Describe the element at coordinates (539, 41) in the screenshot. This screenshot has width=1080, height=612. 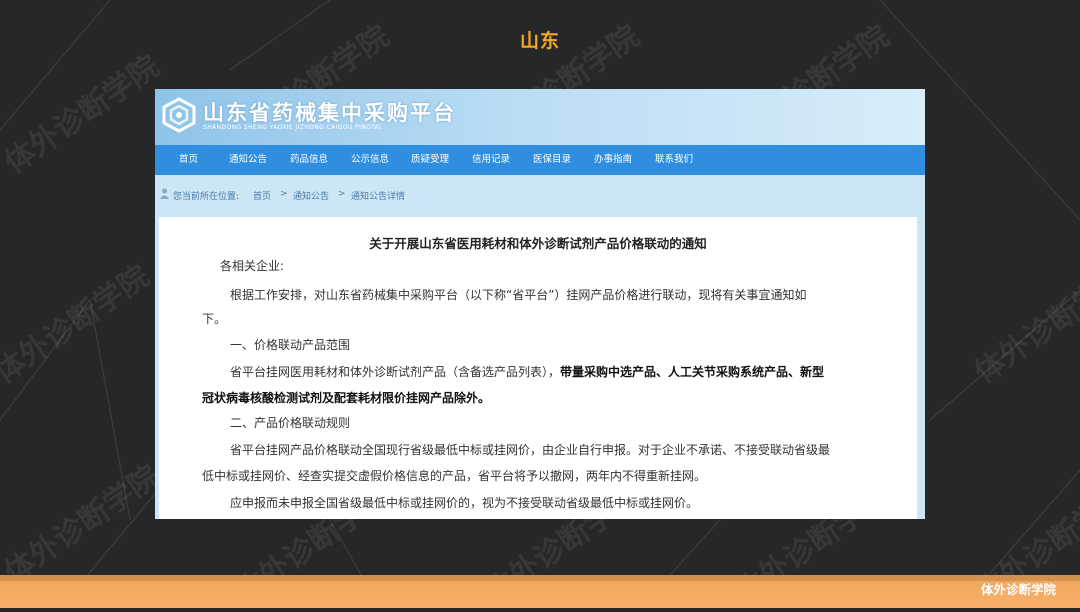
I see `slide-title: 山东` at that location.